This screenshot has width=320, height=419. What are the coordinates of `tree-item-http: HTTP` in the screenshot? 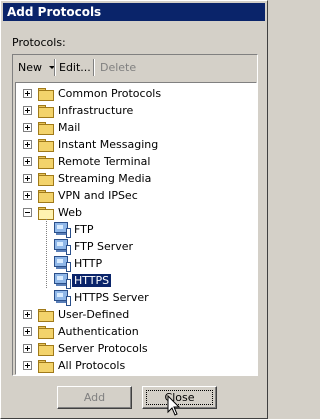 It's located at (136, 263).